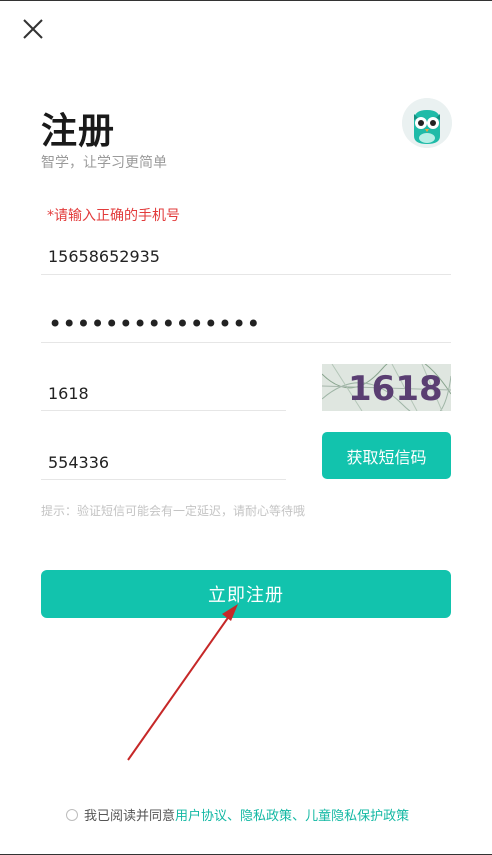  What do you see at coordinates (33, 29) in the screenshot?
I see `close-icon` at bounding box center [33, 29].